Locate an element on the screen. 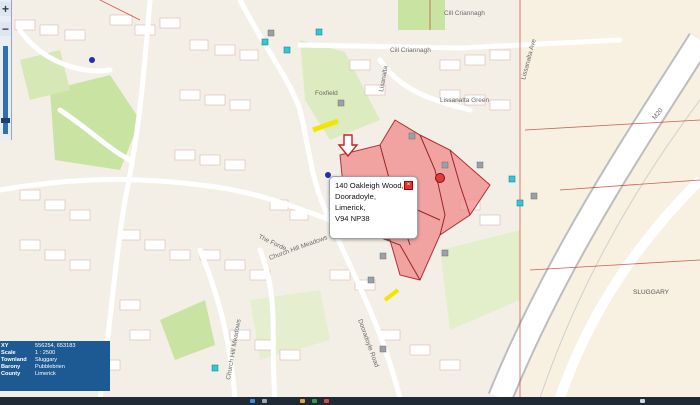 The image size is (700, 405). taskbar-start-icon is located at coordinates (252, 401).